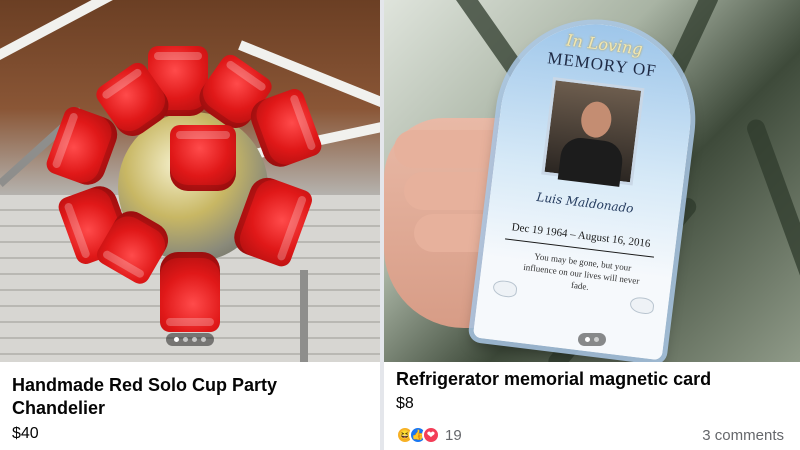 This screenshot has height=450, width=800. I want to click on comments-link: 3 comments, so click(743, 435).